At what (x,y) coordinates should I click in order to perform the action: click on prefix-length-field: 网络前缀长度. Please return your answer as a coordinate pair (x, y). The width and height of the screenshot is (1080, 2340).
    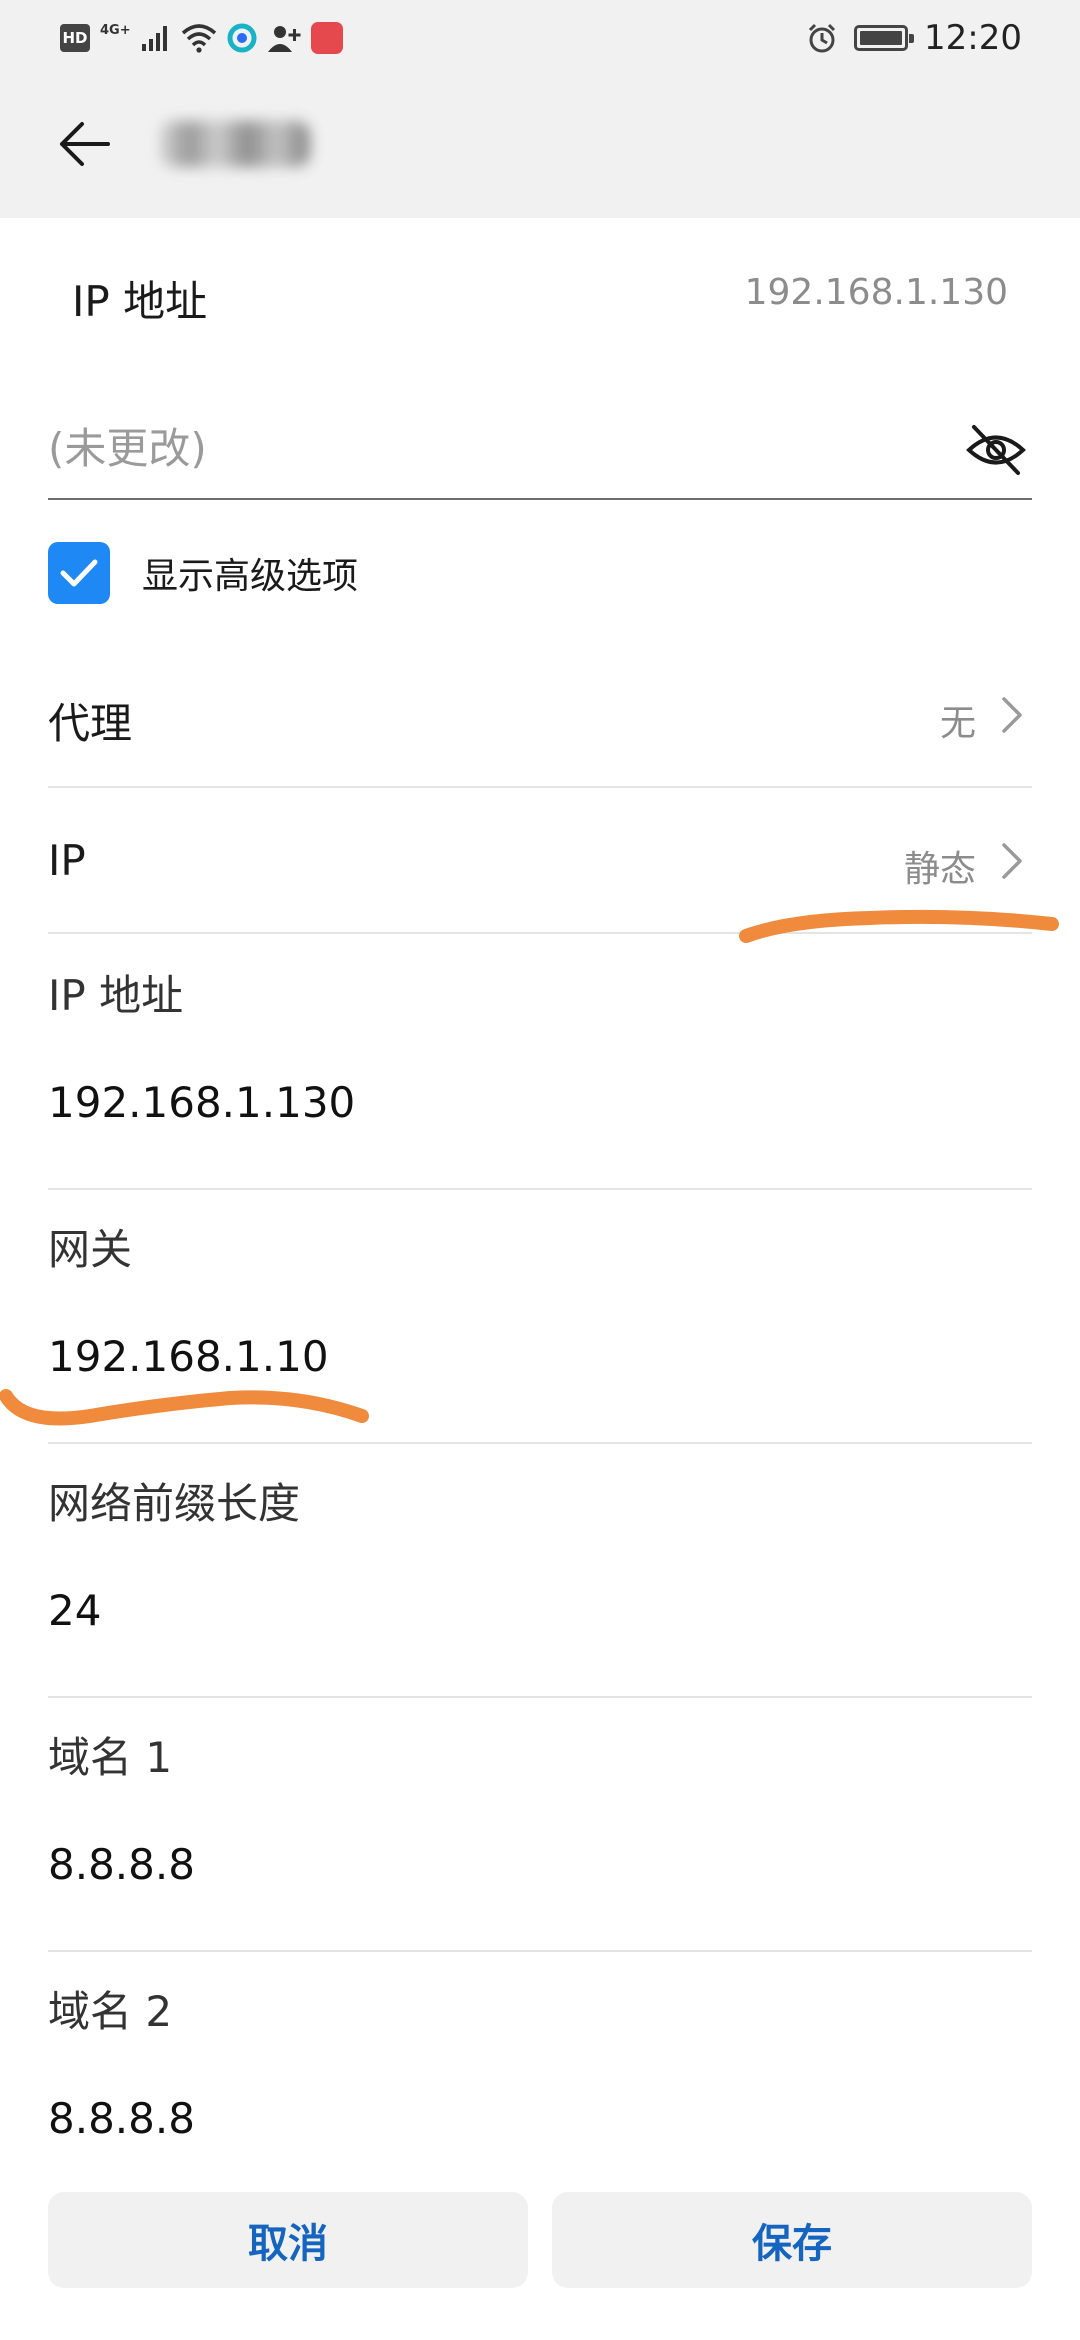
    Looking at the image, I should click on (540, 1571).